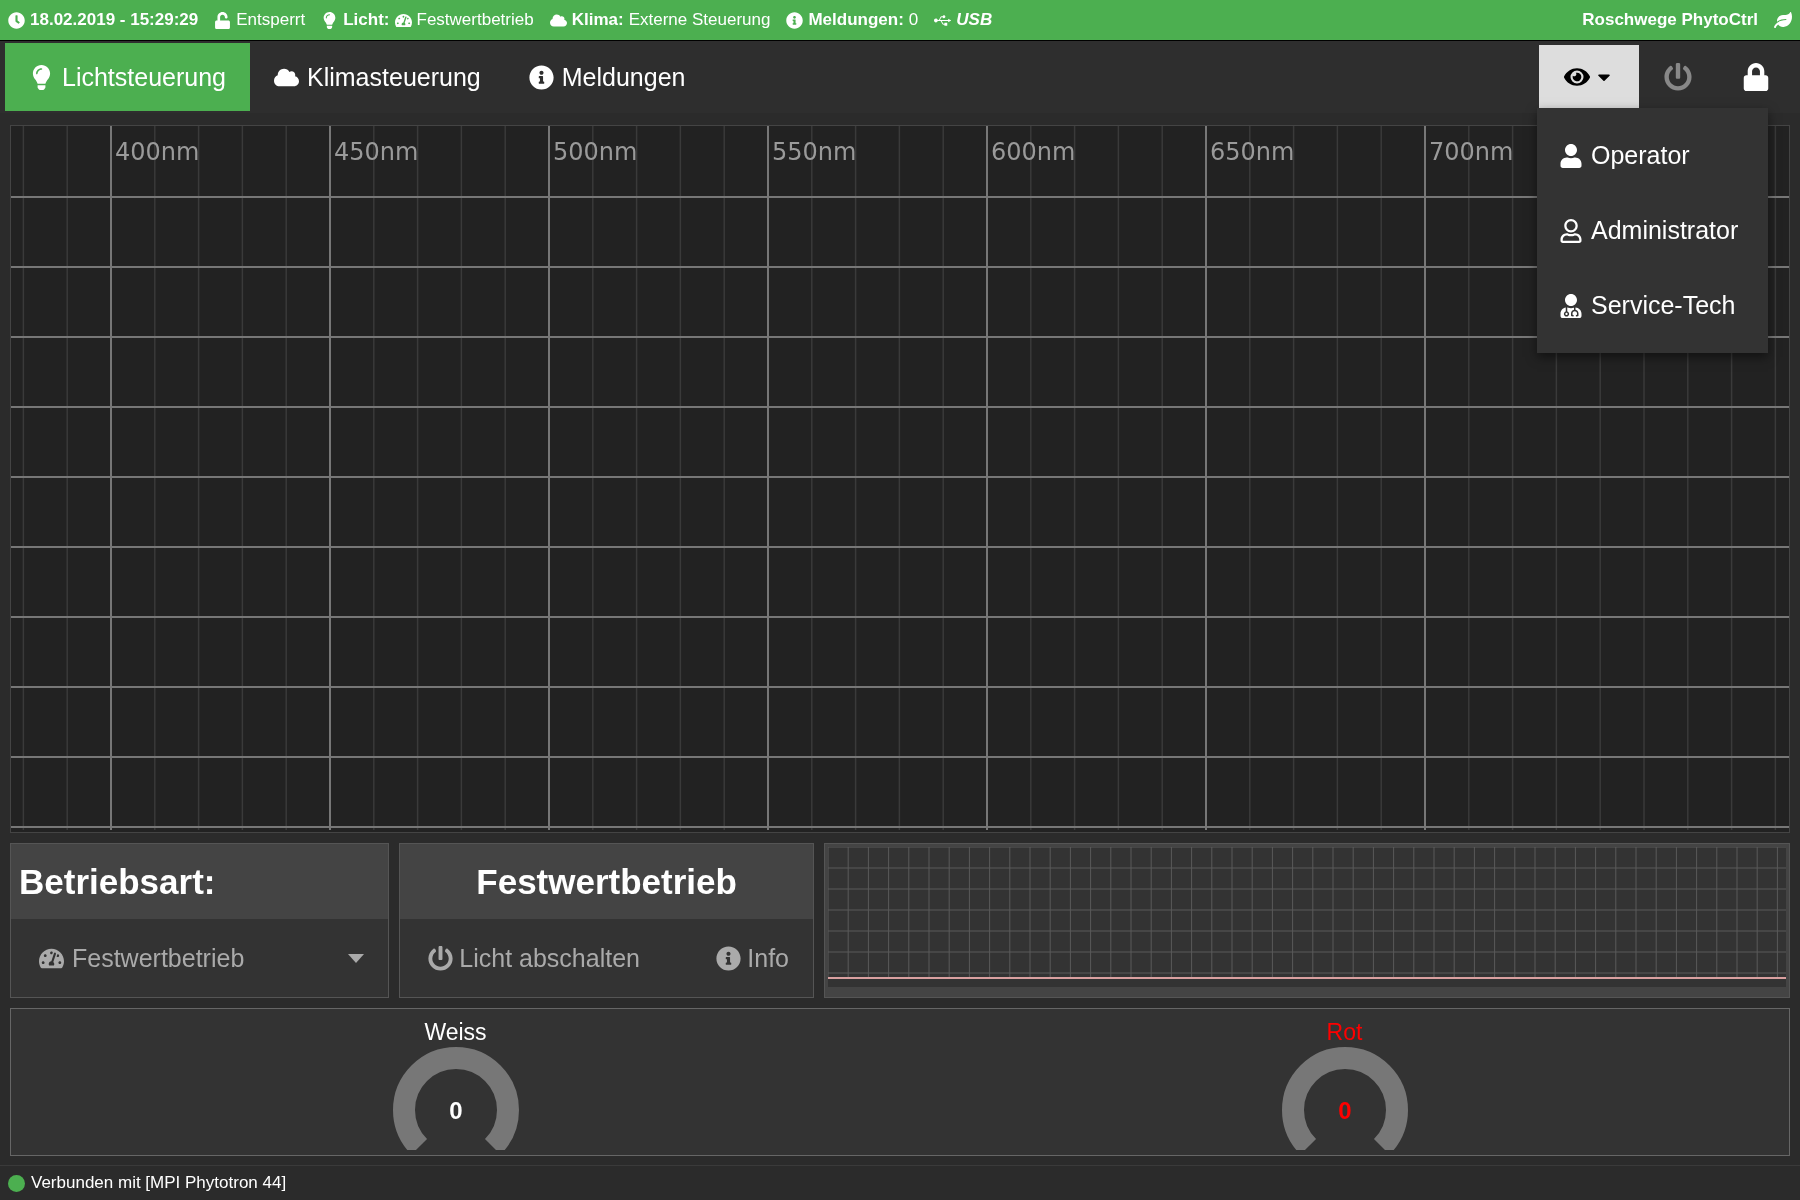 The image size is (1800, 1200). What do you see at coordinates (1670, 20) in the screenshot?
I see `app-name: Roschwege PhytoCtrl` at bounding box center [1670, 20].